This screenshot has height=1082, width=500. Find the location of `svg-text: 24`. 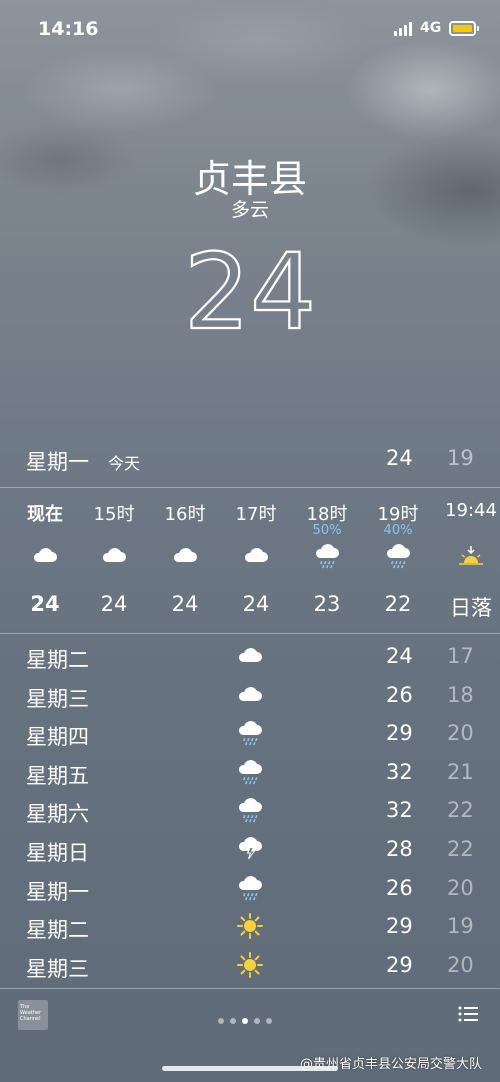

svg-text: 24 is located at coordinates (250, 287).